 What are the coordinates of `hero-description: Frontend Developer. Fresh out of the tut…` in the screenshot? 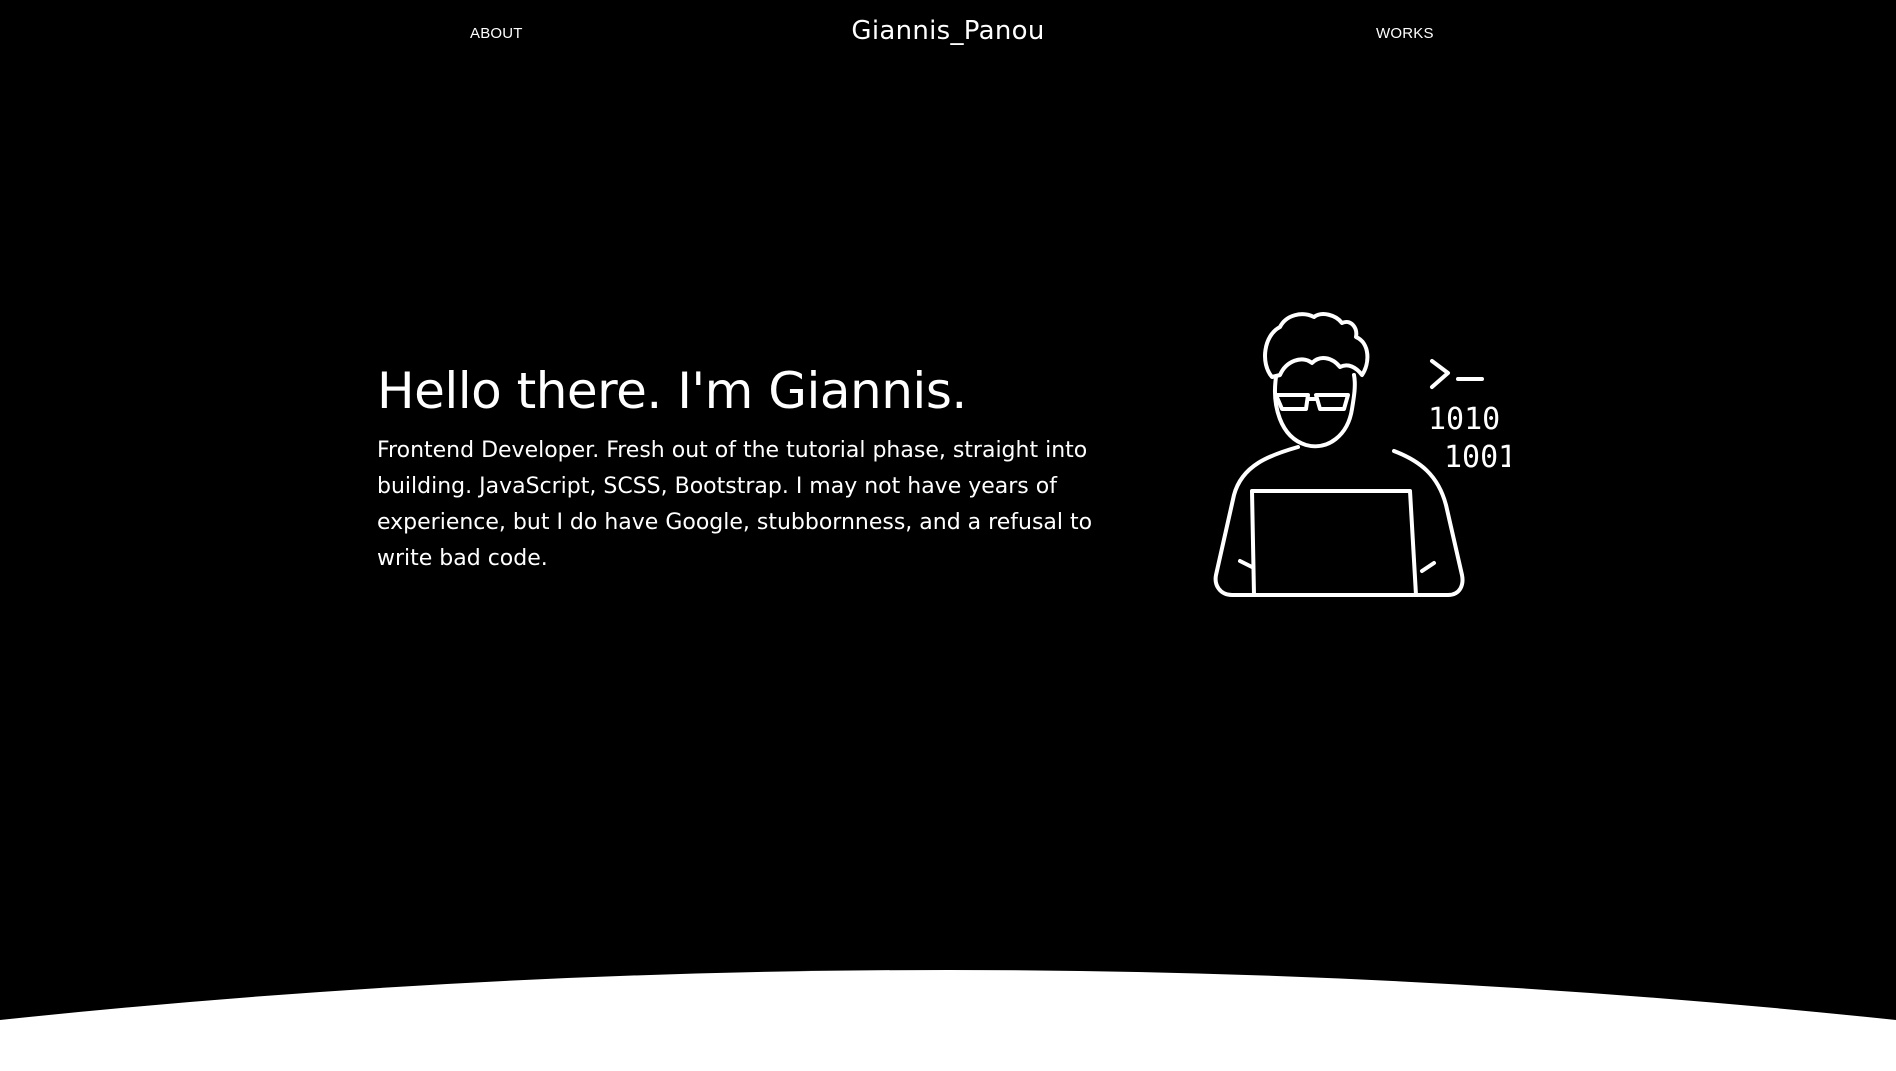 It's located at (735, 504).